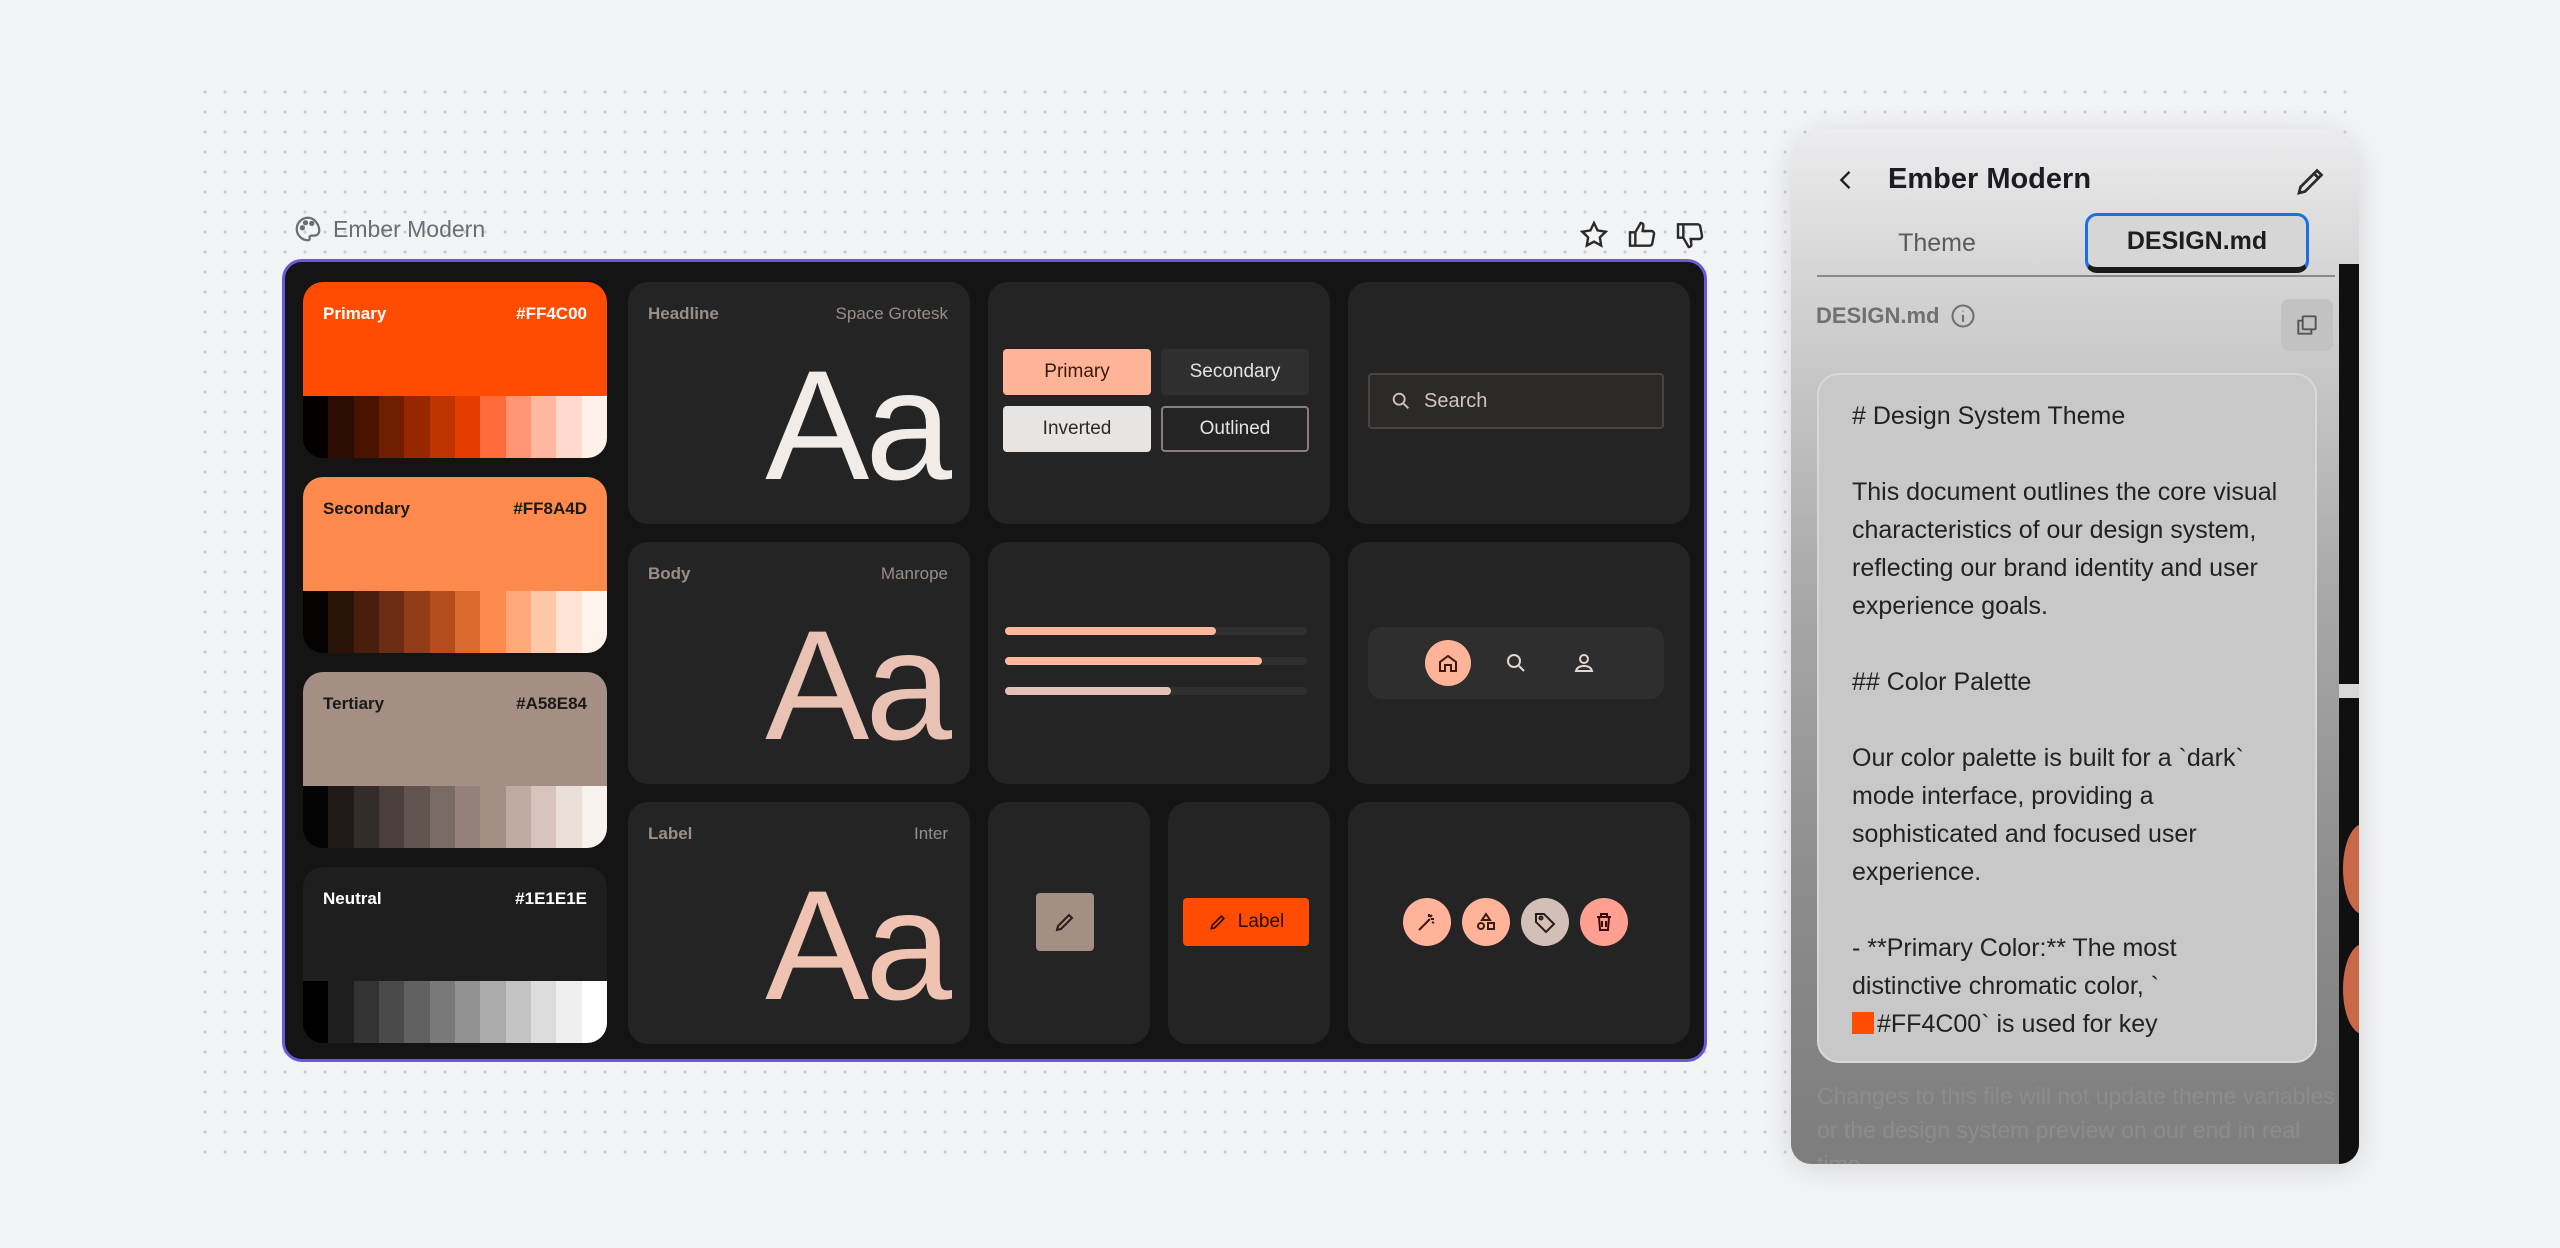 Image resolution: width=2560 pixels, height=1248 pixels. Describe the element at coordinates (1942, 682) in the screenshot. I see `doc-heading-2: ## Color Palette` at that location.